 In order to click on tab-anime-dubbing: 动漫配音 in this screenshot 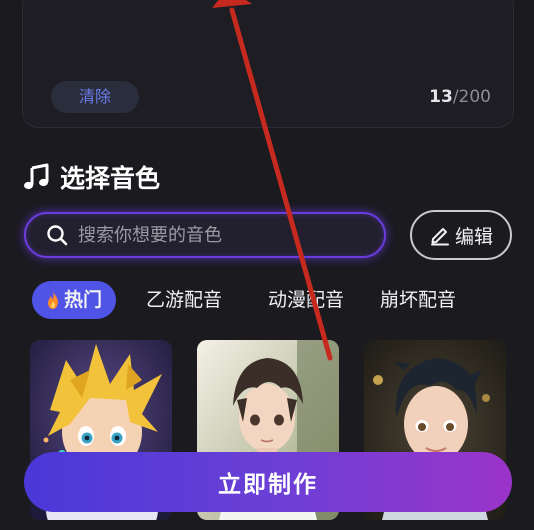, I will do `click(306, 300)`.